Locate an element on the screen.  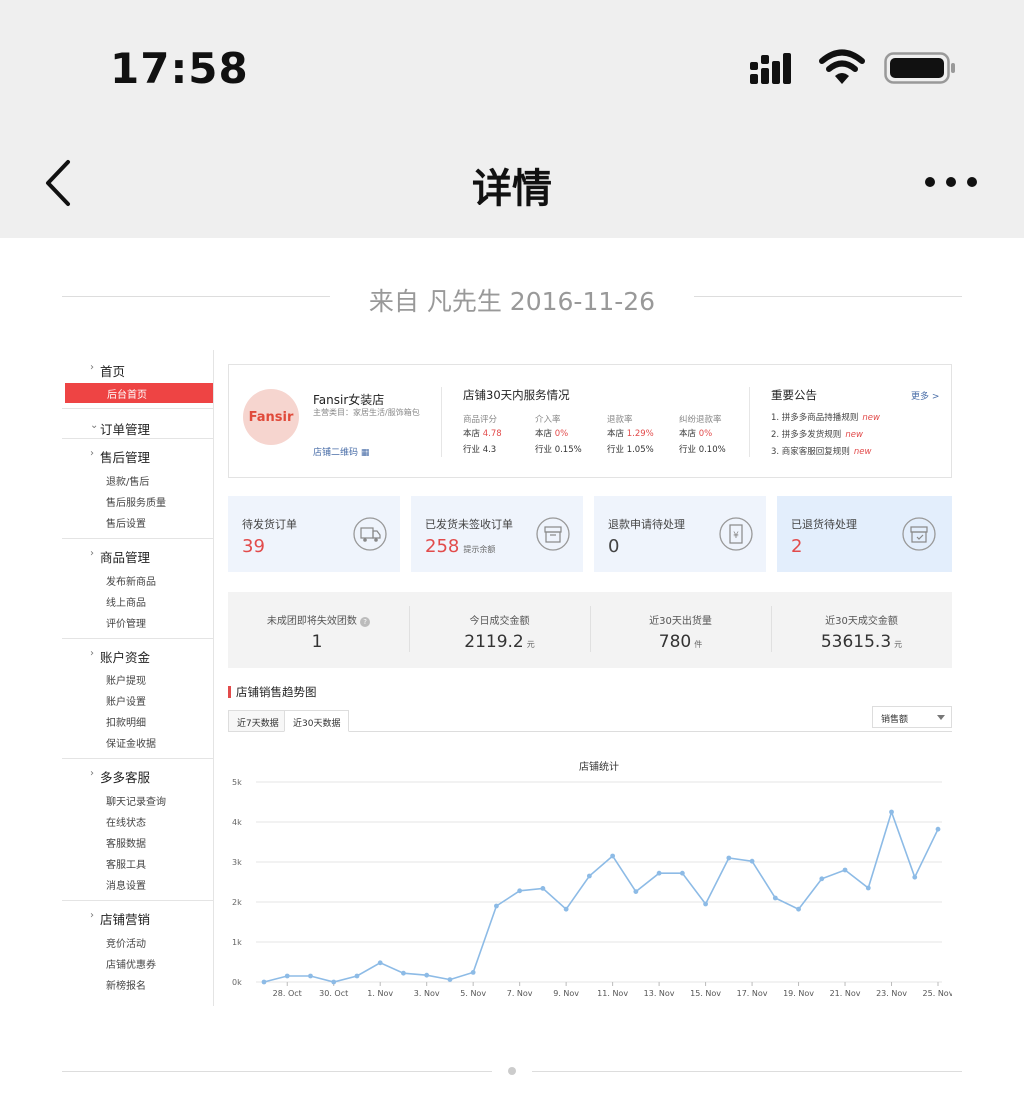
shop-logo: Fansir is located at coordinates (271, 417).